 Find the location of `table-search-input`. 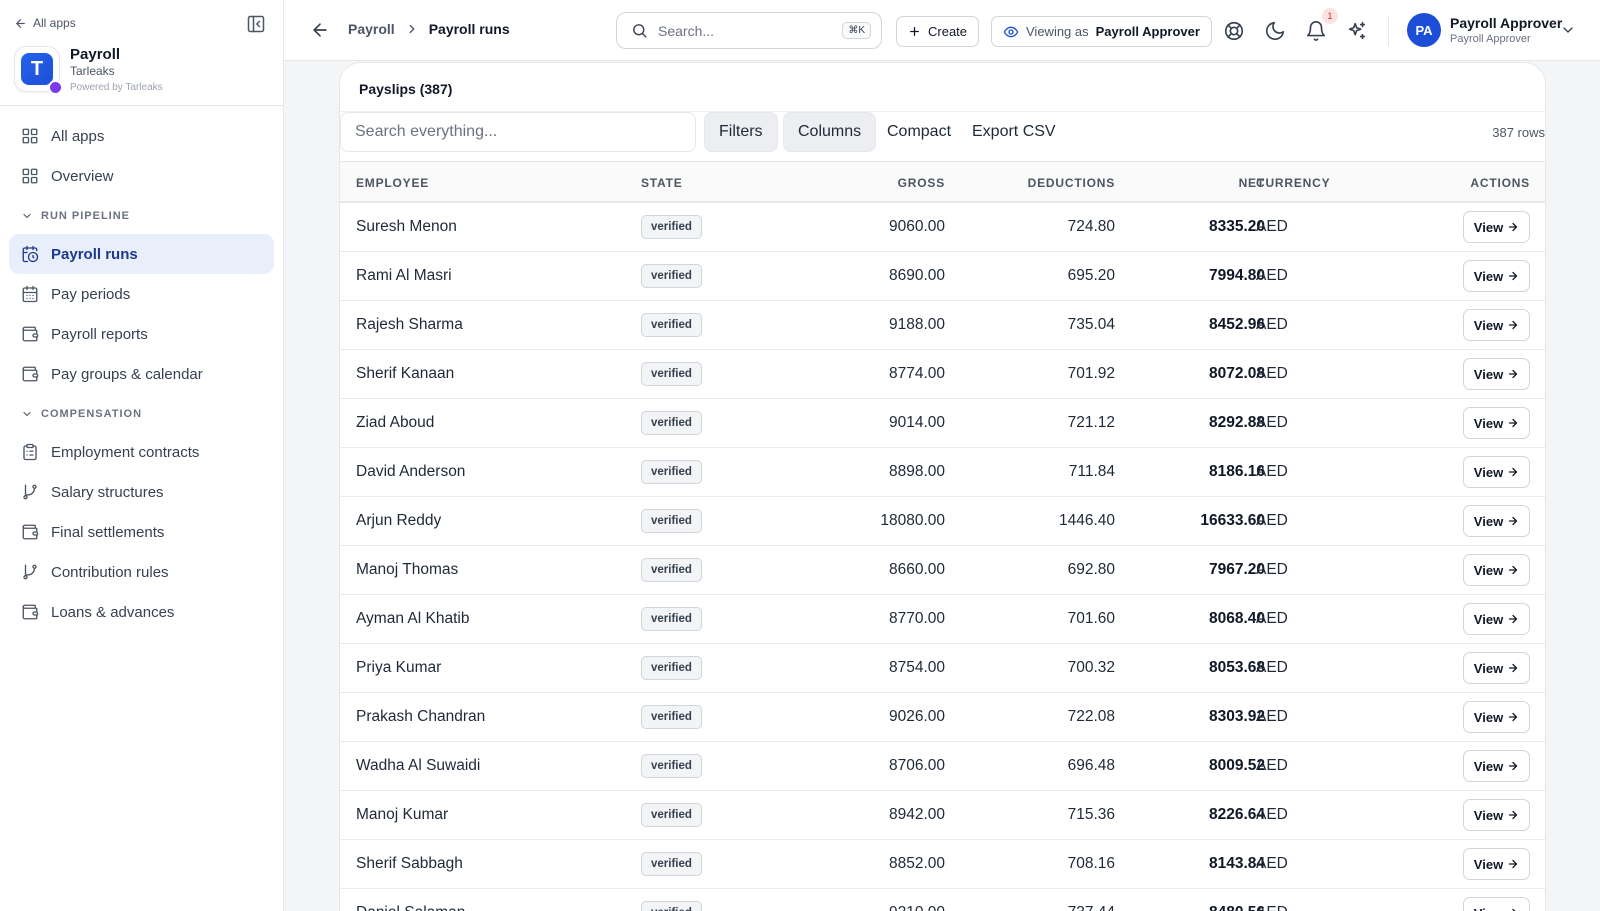

table-search-input is located at coordinates (518, 132).